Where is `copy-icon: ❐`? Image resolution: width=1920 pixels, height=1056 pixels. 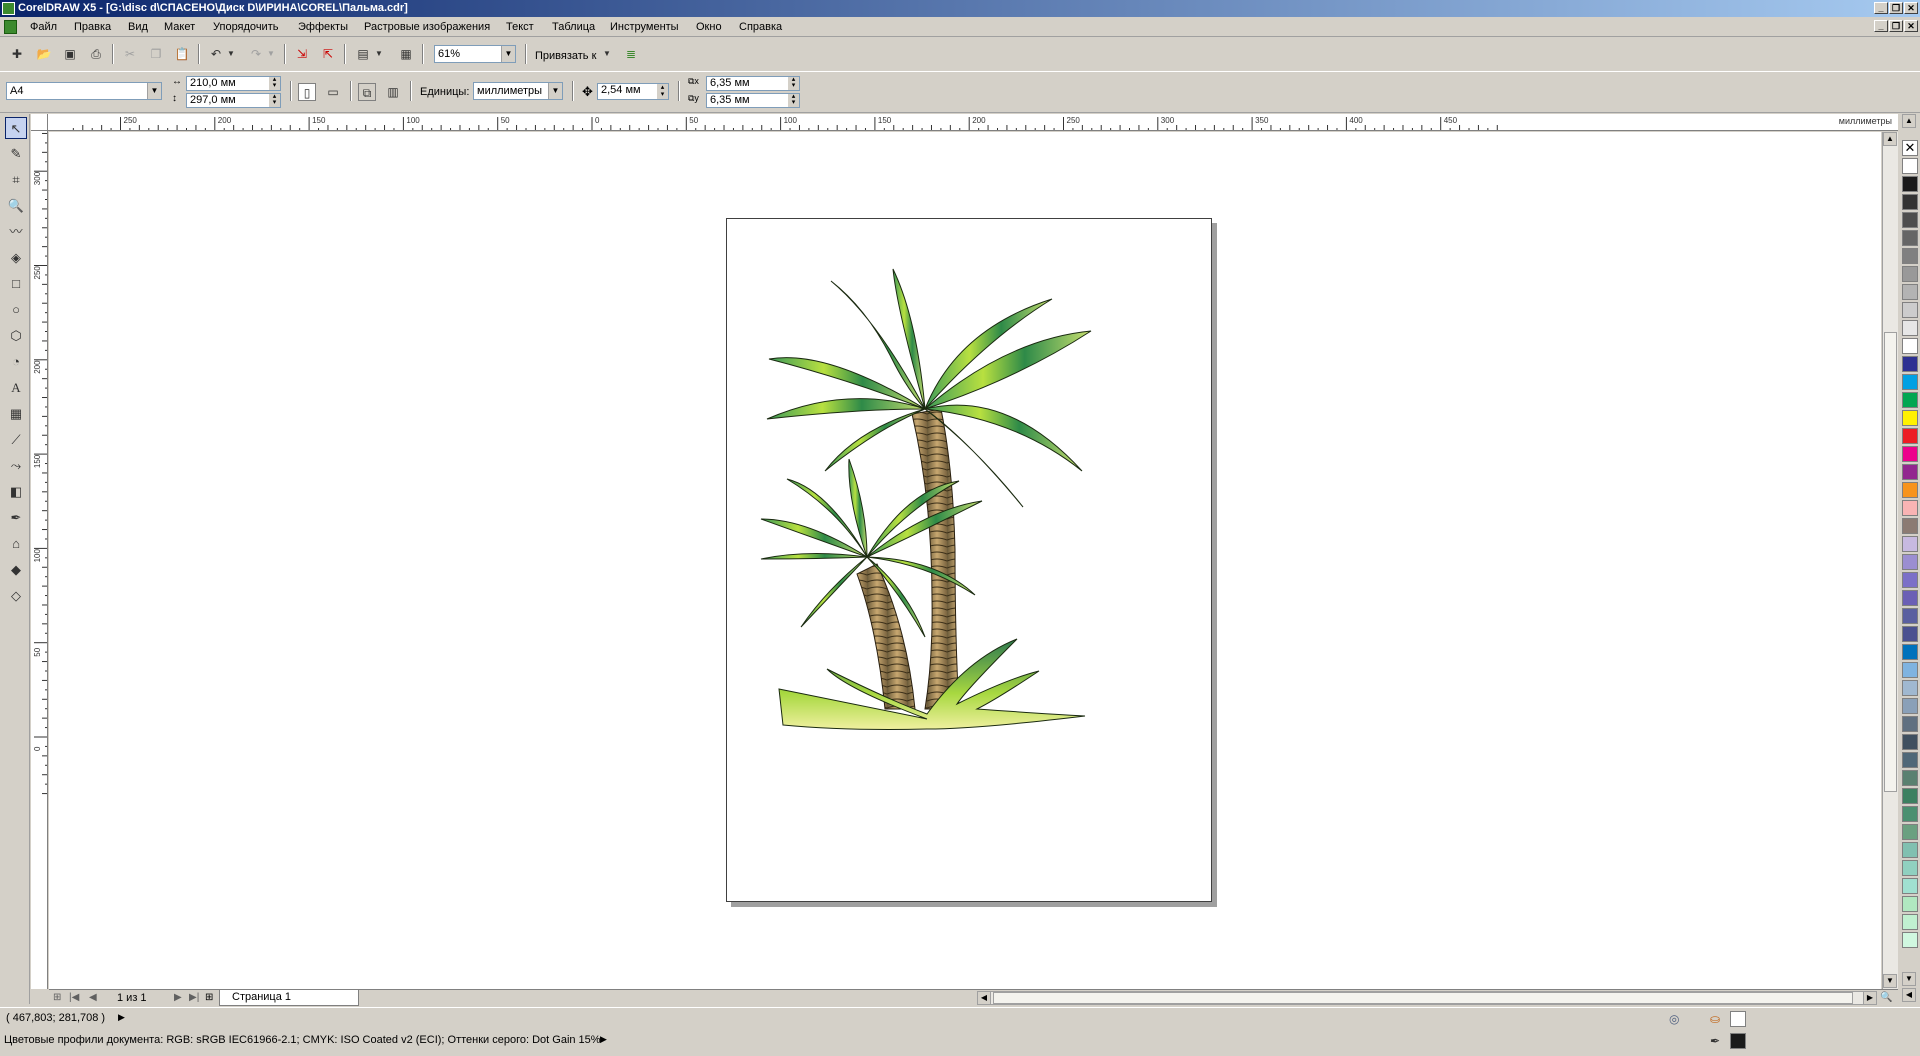 copy-icon: ❐ is located at coordinates (156, 54).